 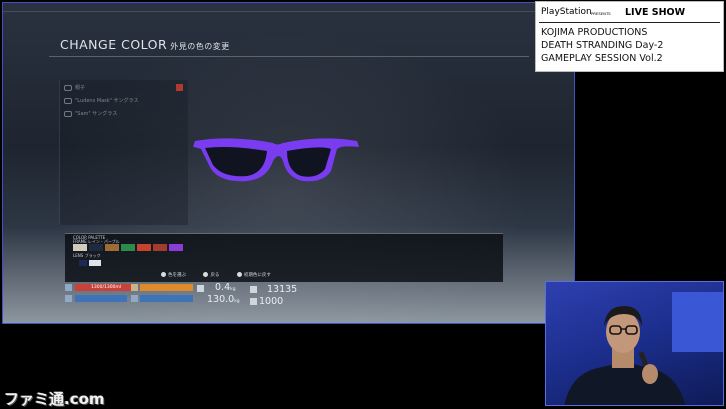 I want to click on title-en: CHANGE COLOR, so click(x=114, y=44).